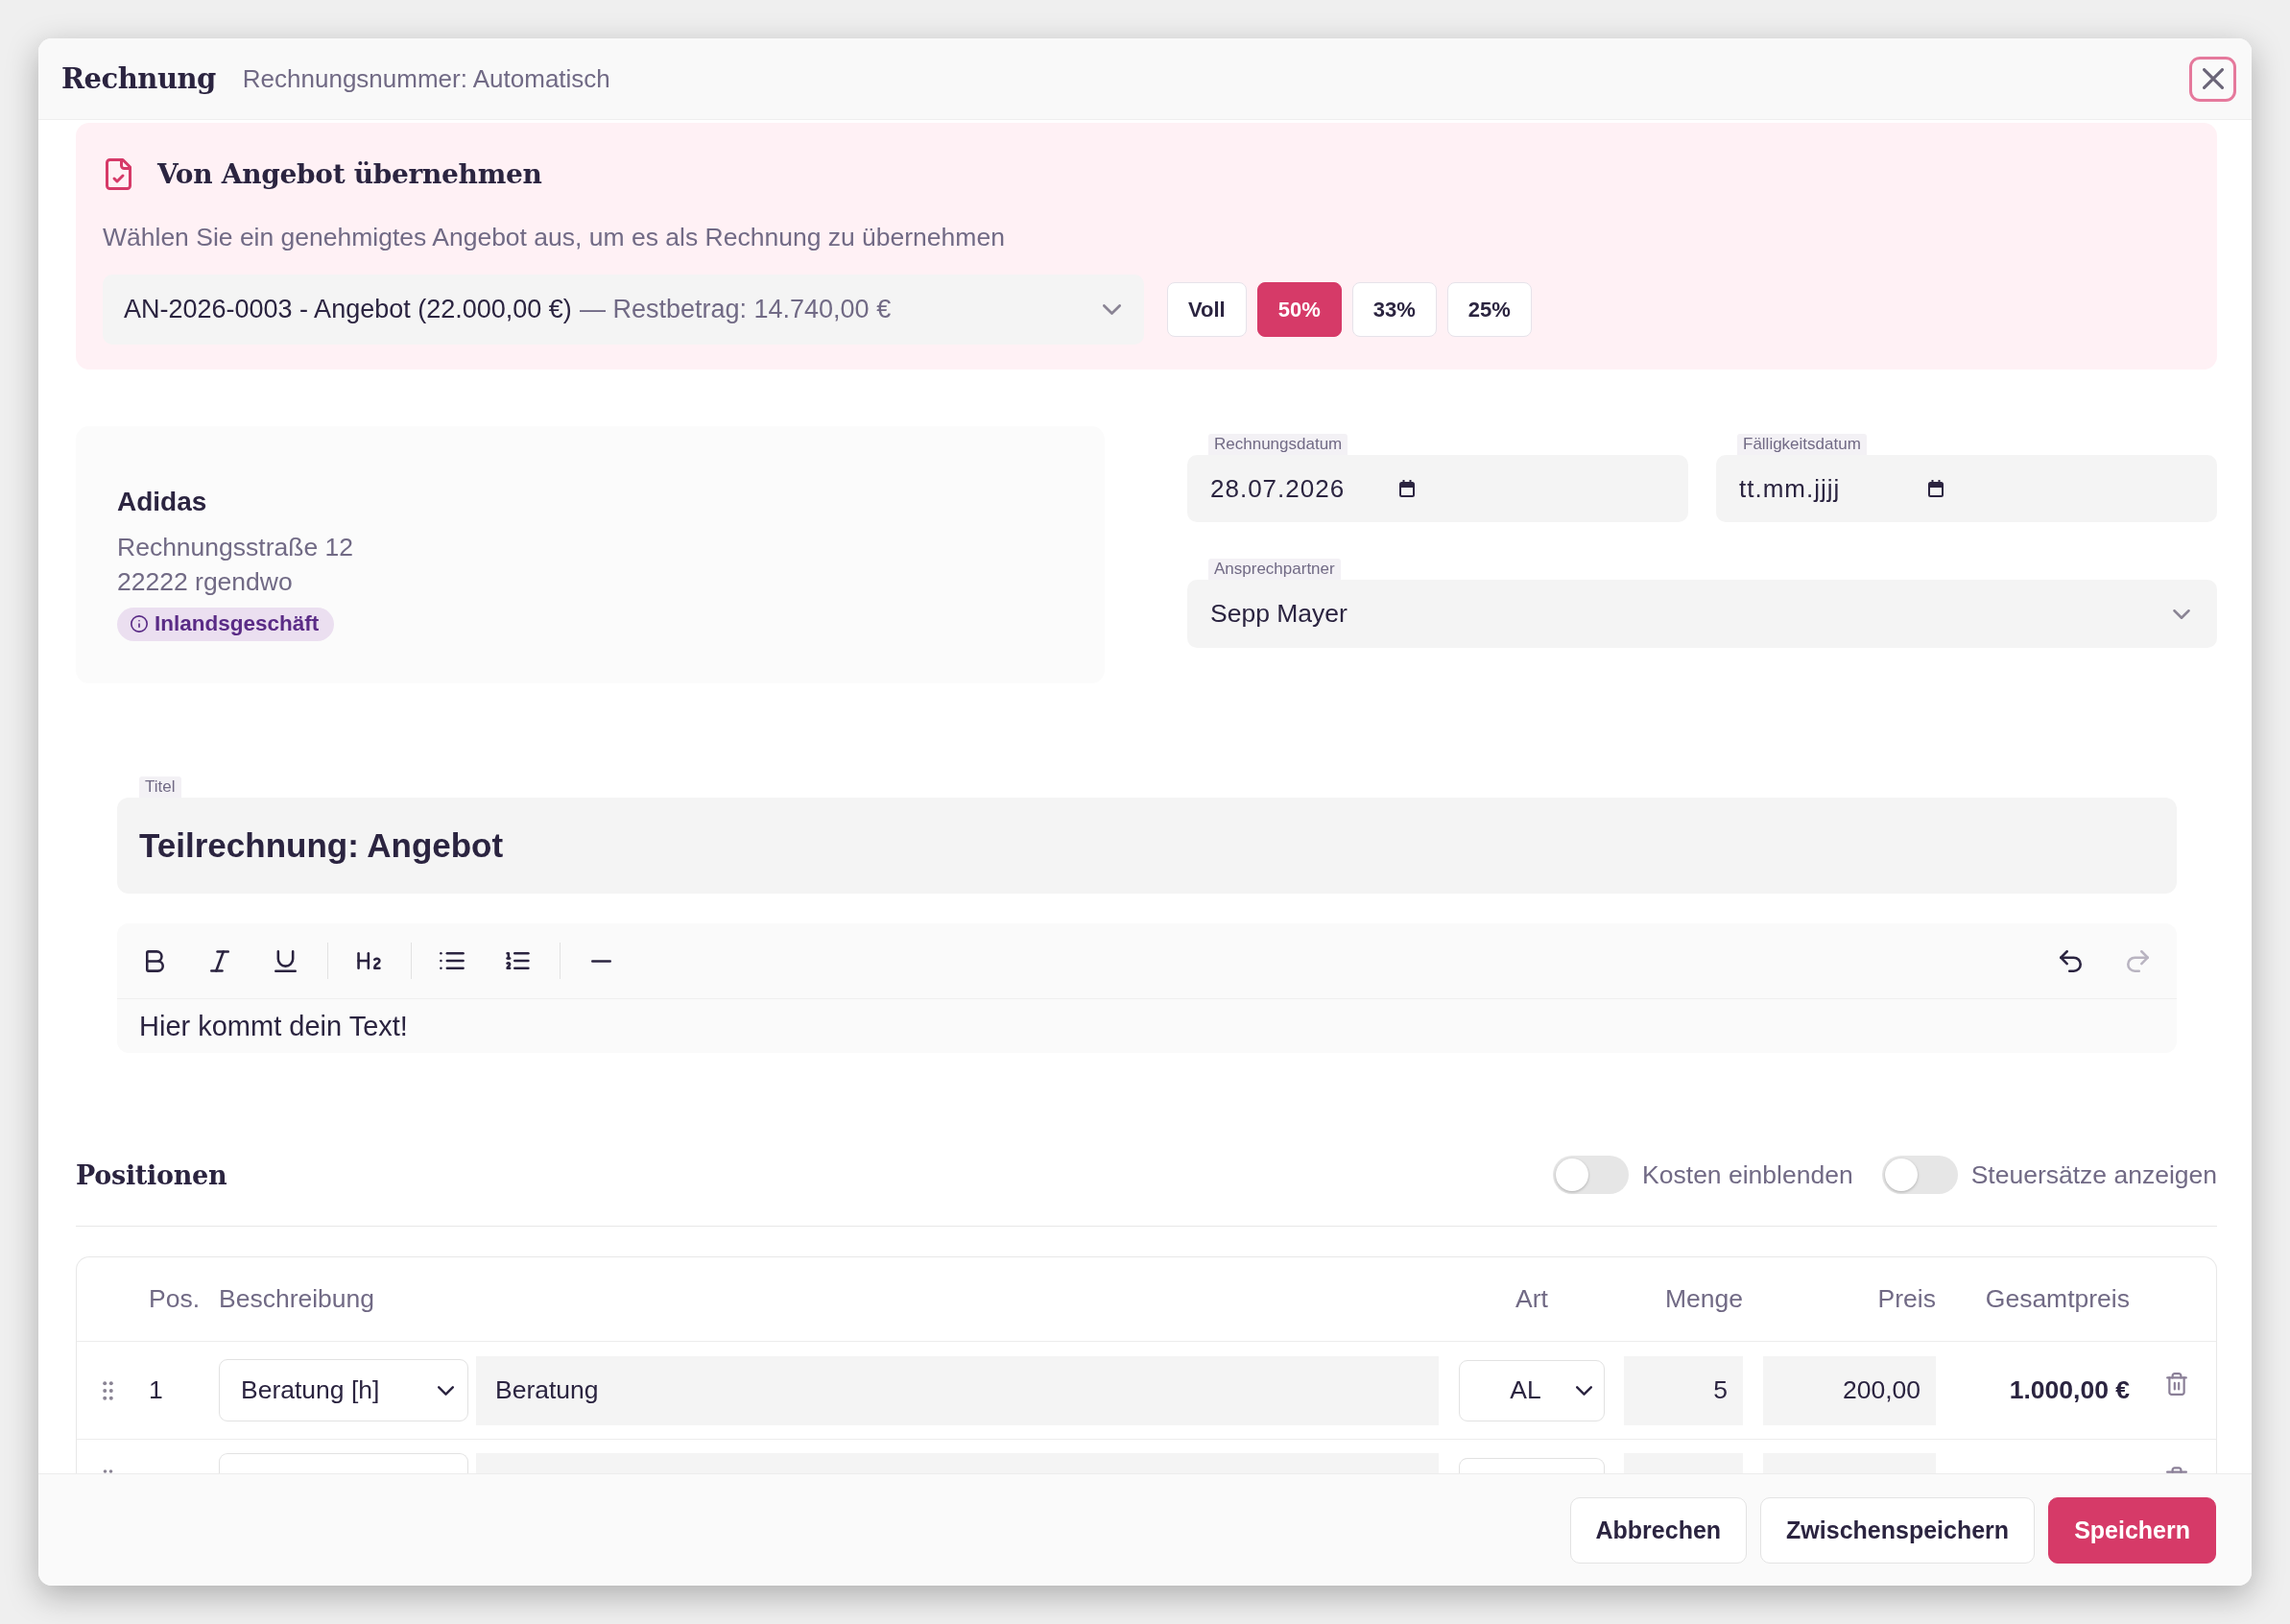 The width and height of the screenshot is (2290, 1624). I want to click on address-line: Rechnungsstraße 12, so click(235, 547).